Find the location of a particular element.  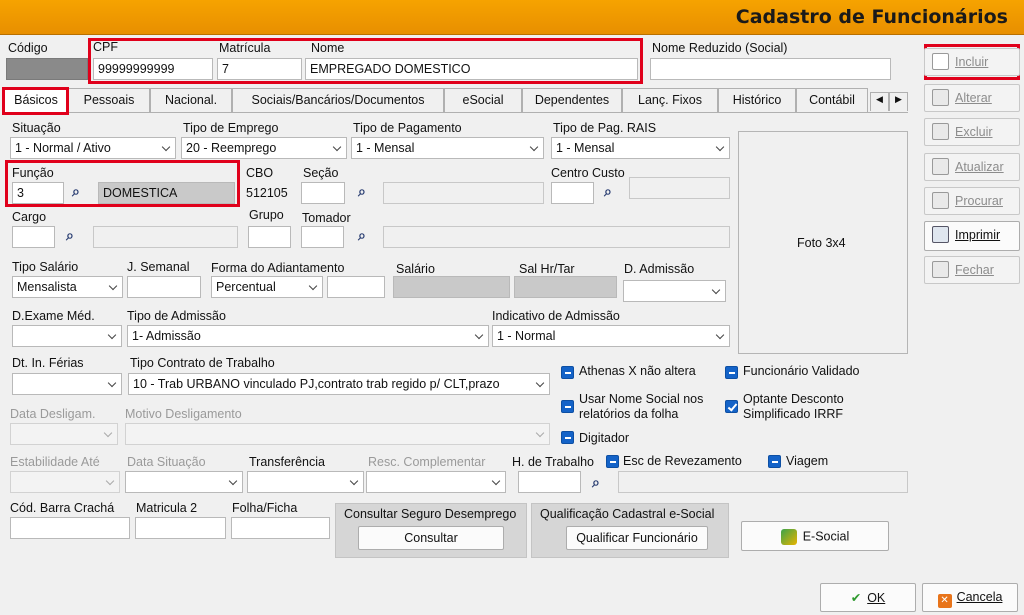

situacao-label: Situação is located at coordinates (36, 128).